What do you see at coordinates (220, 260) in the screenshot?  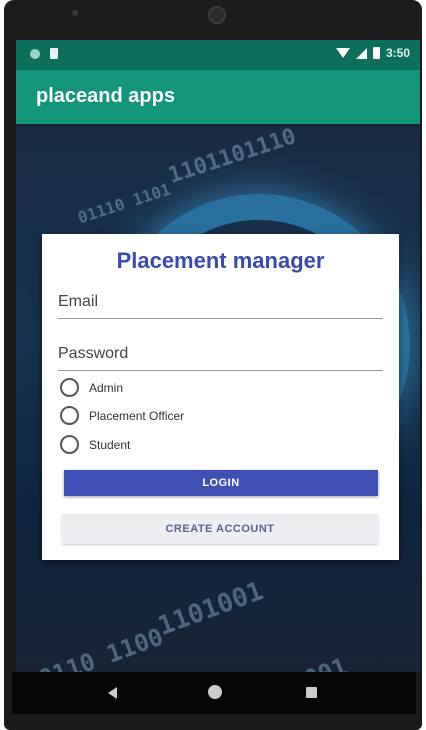 I see `card-title: Placement manager` at bounding box center [220, 260].